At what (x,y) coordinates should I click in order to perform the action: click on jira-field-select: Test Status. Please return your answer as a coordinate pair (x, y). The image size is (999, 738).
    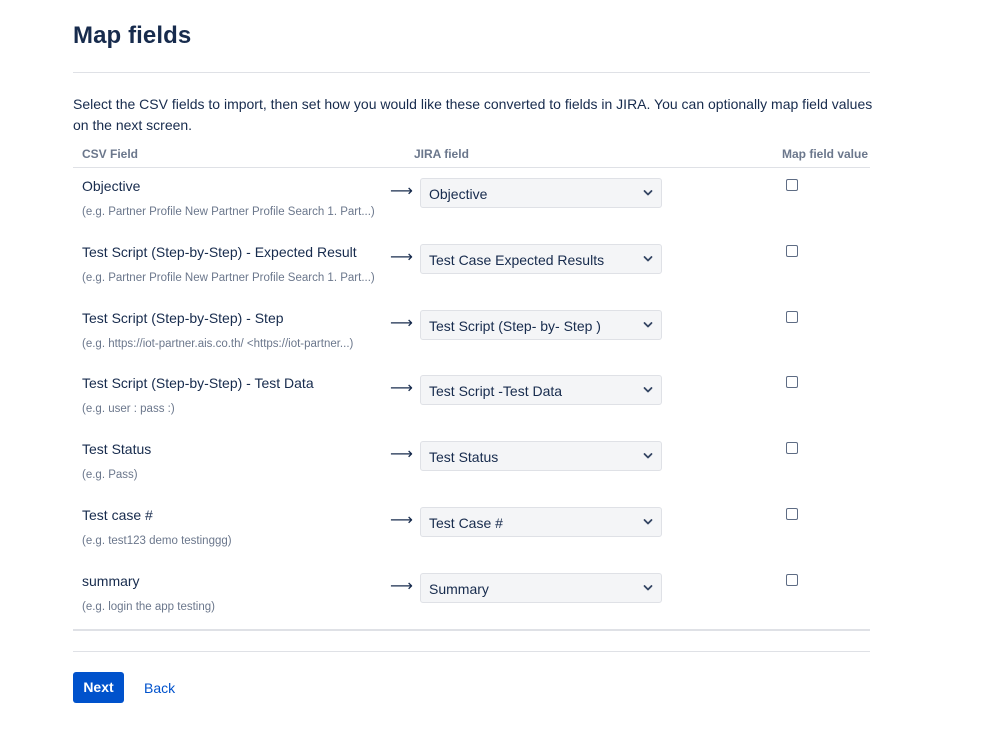
    Looking at the image, I should click on (541, 456).